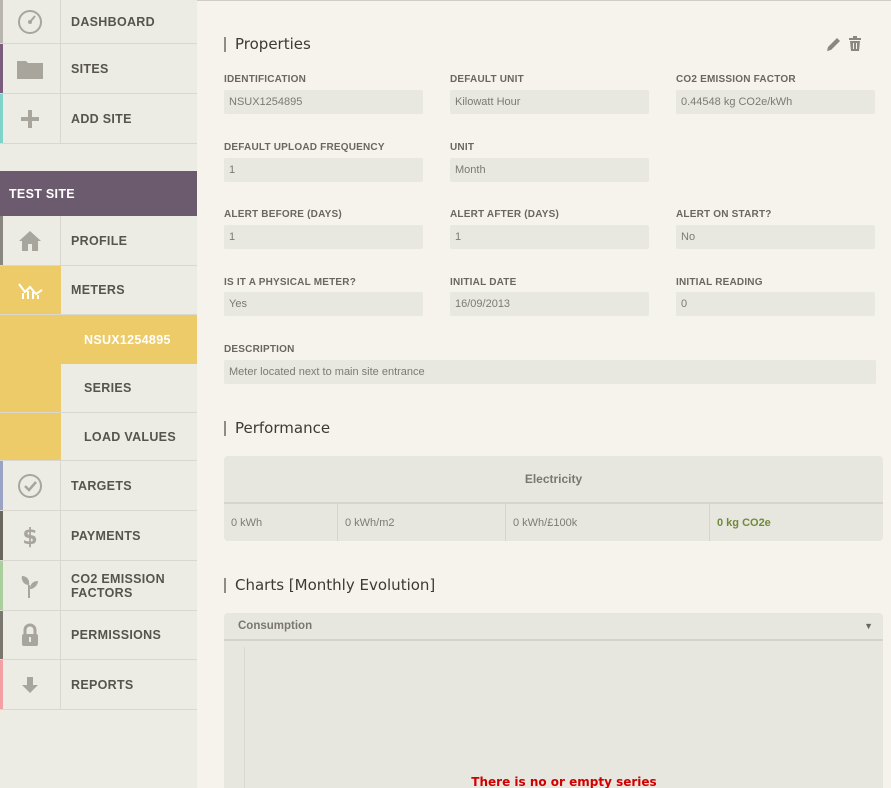  I want to click on sidebar-item-co2-emission-factors: CO2 EMISSION FACTORS, so click(98, 586).